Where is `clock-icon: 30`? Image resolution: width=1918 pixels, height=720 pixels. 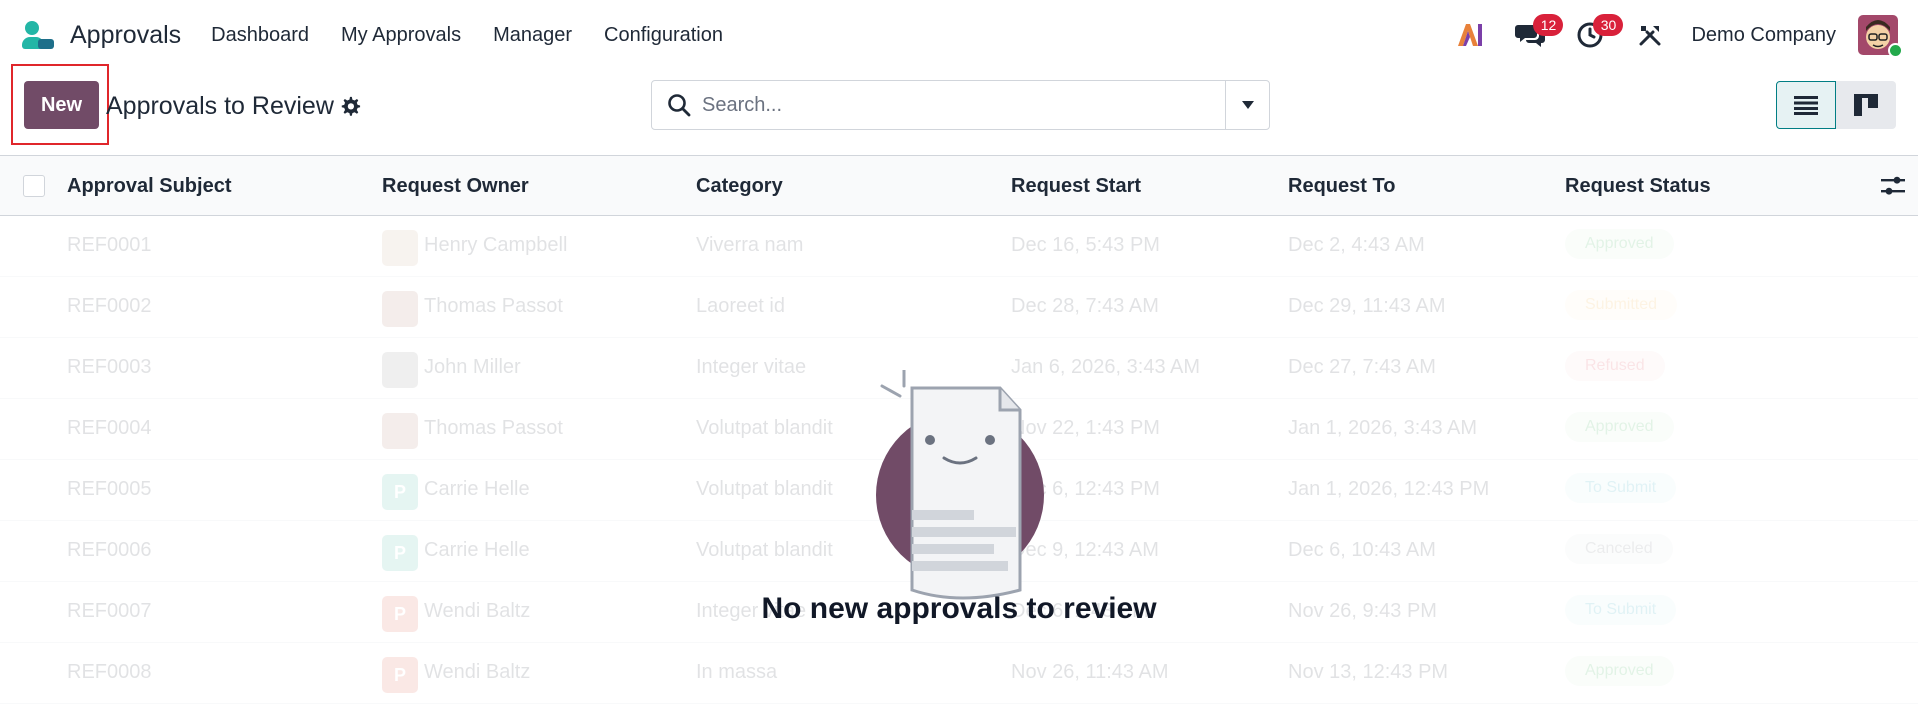 clock-icon: 30 is located at coordinates (1598, 33).